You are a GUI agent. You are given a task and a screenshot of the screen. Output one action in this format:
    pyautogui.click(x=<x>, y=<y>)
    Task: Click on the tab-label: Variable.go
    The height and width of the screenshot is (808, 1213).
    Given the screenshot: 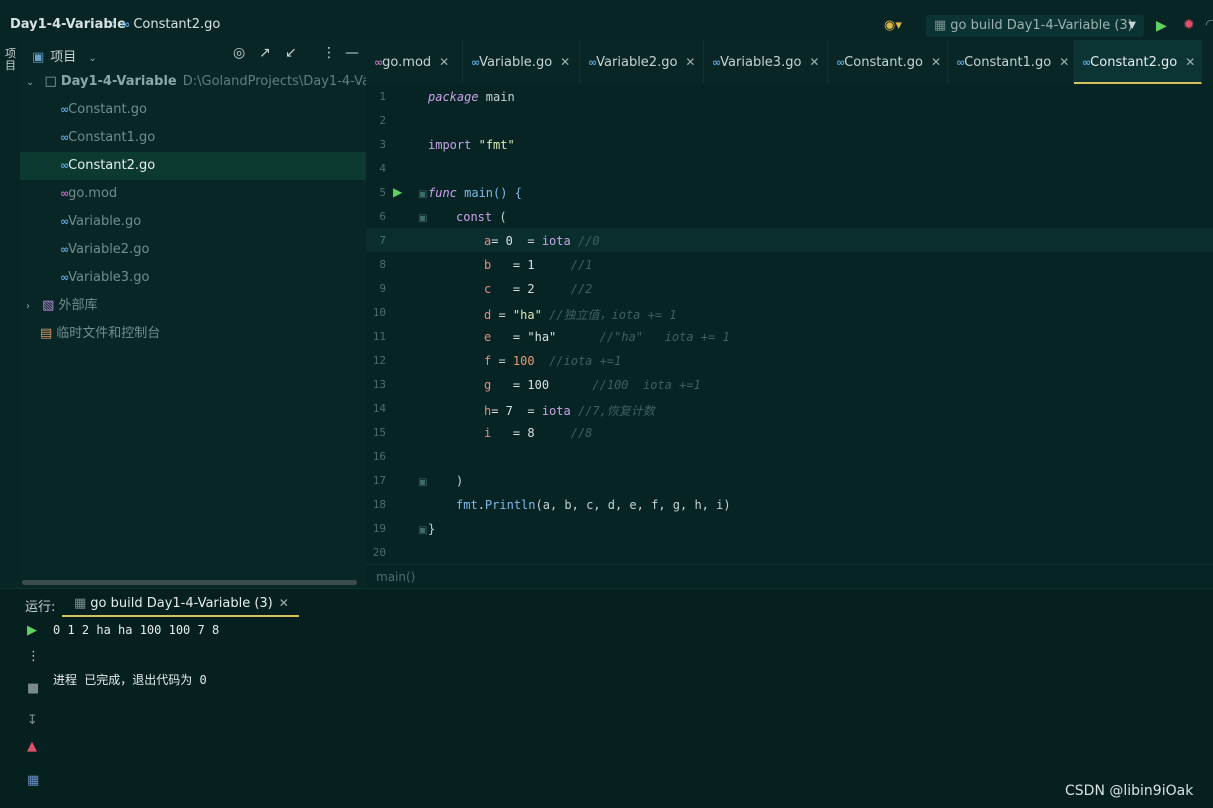 What is the action you would take?
    pyautogui.click(x=516, y=62)
    